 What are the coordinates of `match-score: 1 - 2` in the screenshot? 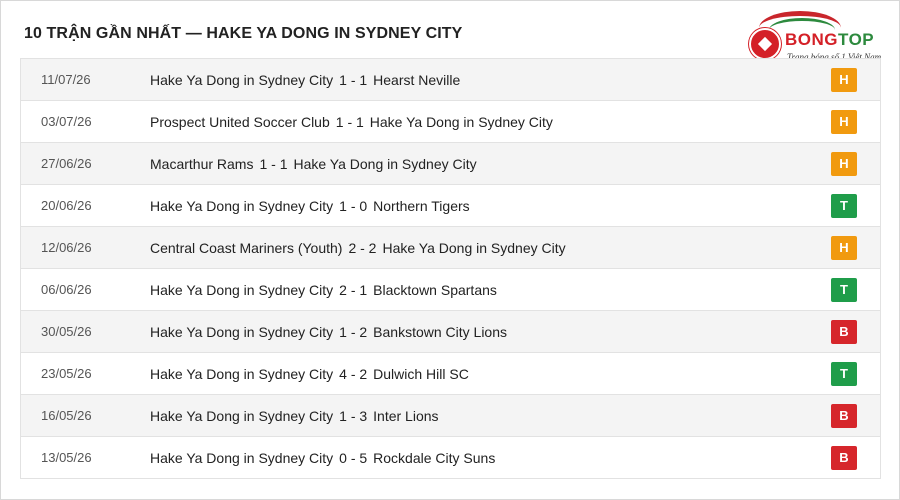 It's located at (353, 331).